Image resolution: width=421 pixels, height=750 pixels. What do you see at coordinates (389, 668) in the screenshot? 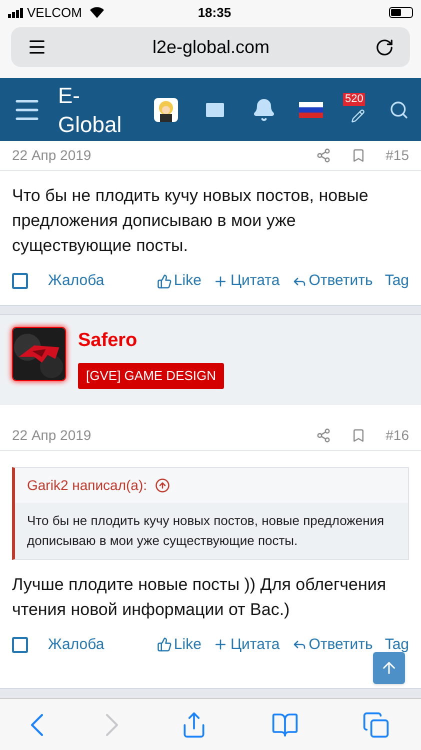
I see `scroll-top-button` at bounding box center [389, 668].